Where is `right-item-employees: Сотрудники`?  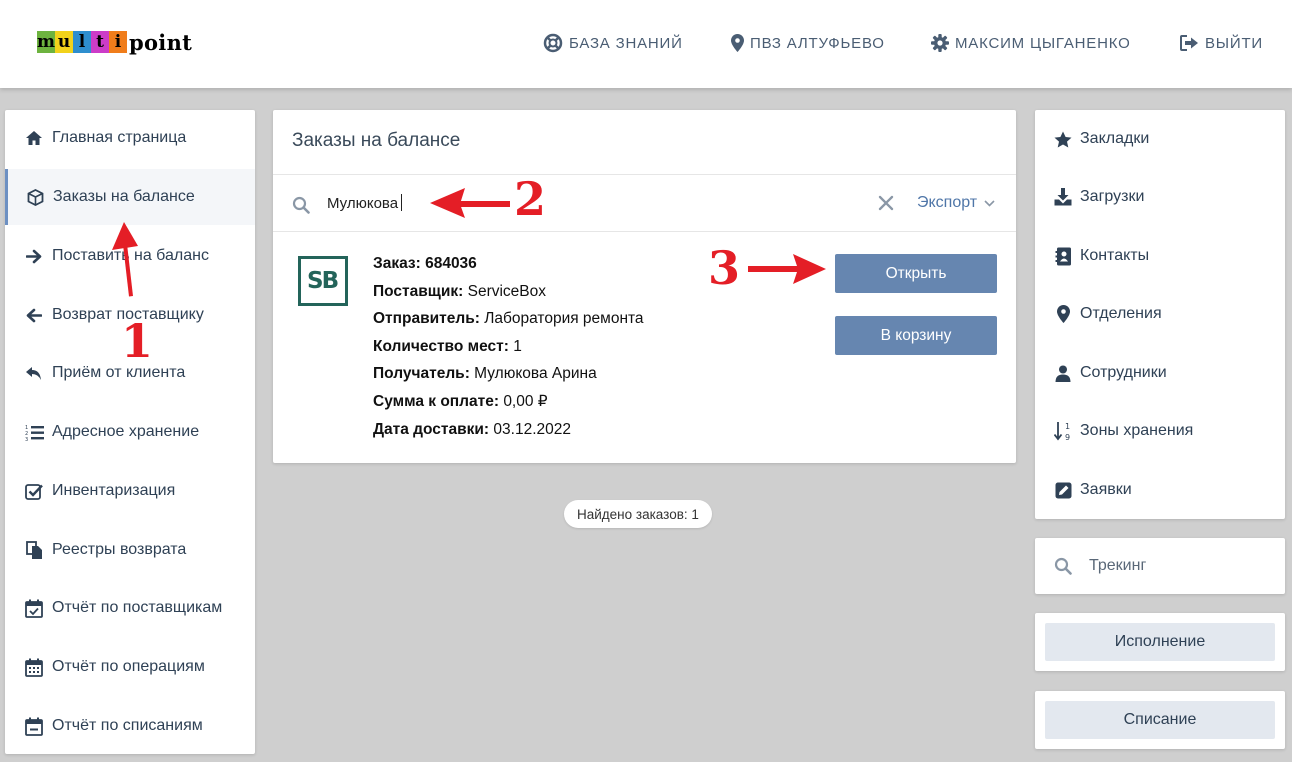
right-item-employees: Сотрудники is located at coordinates (1160, 373).